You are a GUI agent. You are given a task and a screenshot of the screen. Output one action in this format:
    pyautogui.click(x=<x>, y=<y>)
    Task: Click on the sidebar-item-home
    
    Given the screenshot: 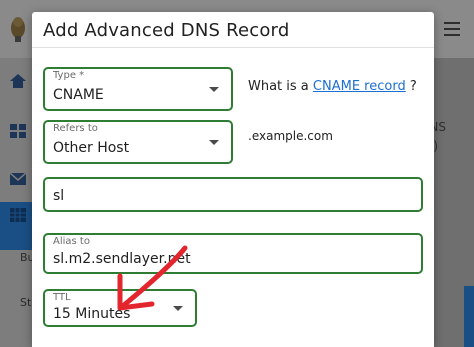 What is the action you would take?
    pyautogui.click(x=16, y=82)
    